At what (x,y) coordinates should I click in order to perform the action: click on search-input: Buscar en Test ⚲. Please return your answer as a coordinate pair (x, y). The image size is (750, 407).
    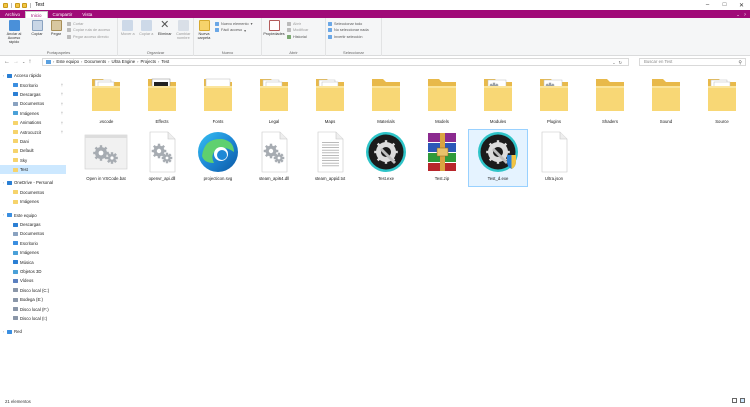
    Looking at the image, I should click on (692, 61).